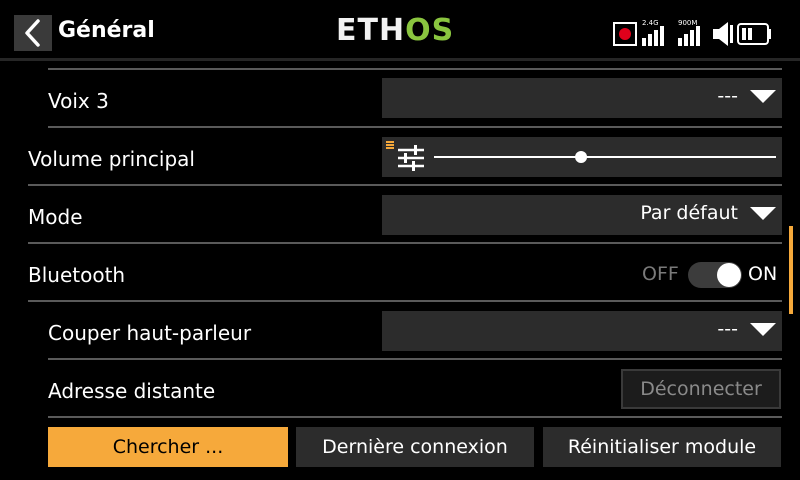  What do you see at coordinates (702, 32) in the screenshot?
I see `status-icons: 2.4G 900M` at bounding box center [702, 32].